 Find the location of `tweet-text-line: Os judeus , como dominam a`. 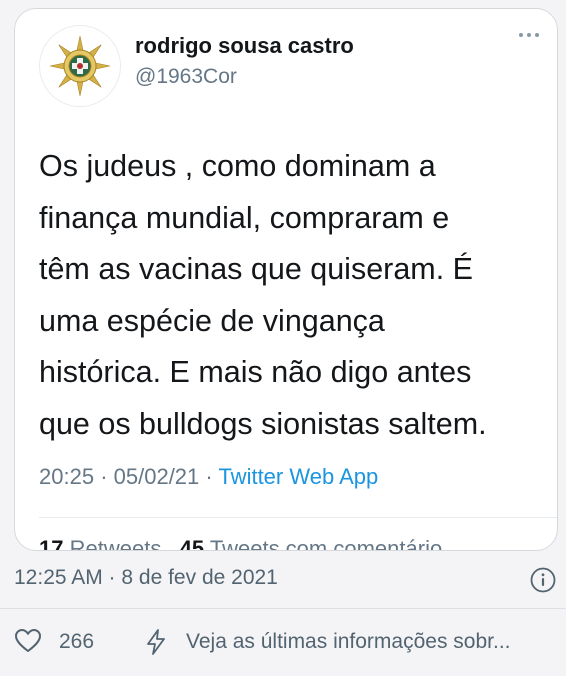

tweet-text-line: Os judeus , como dominam a is located at coordinates (237, 166).